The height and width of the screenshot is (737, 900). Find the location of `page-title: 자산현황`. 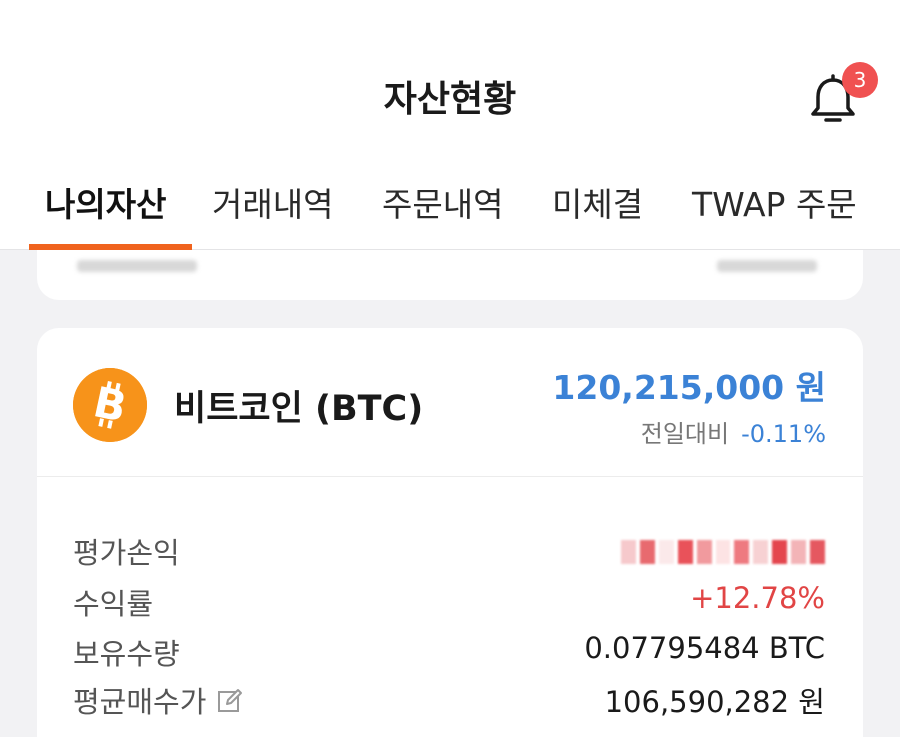

page-title: 자산현황 is located at coordinates (450, 99).